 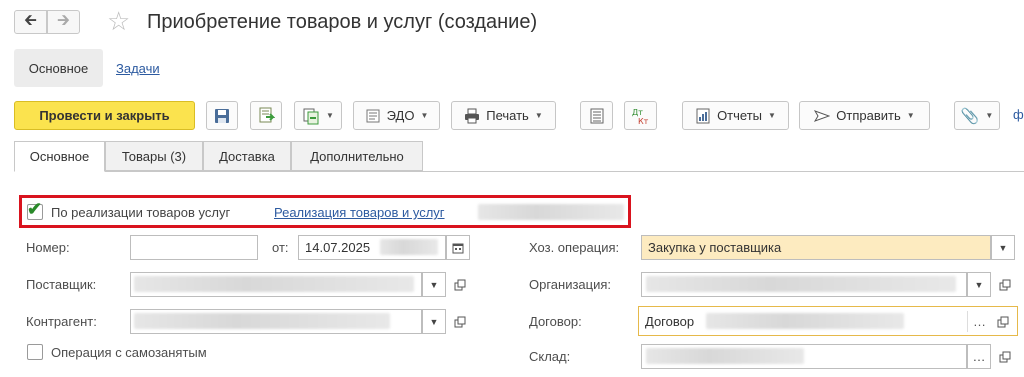 What do you see at coordinates (247, 156) in the screenshot?
I see `tab-delivery: Доставка` at bounding box center [247, 156].